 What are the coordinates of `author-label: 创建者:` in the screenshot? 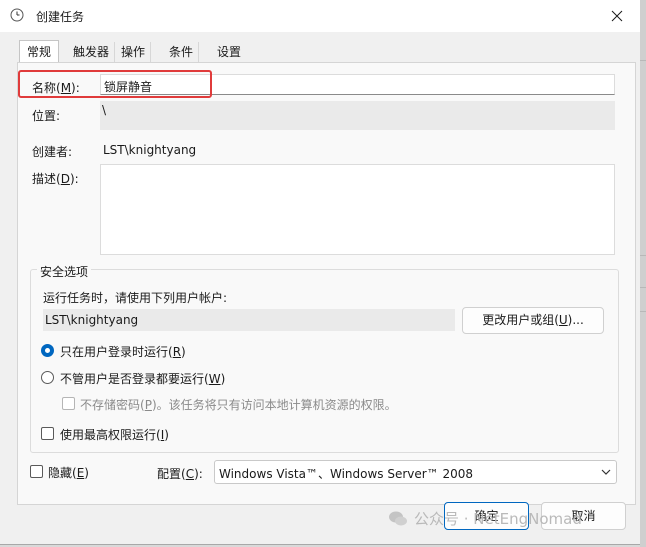 It's located at (52, 152).